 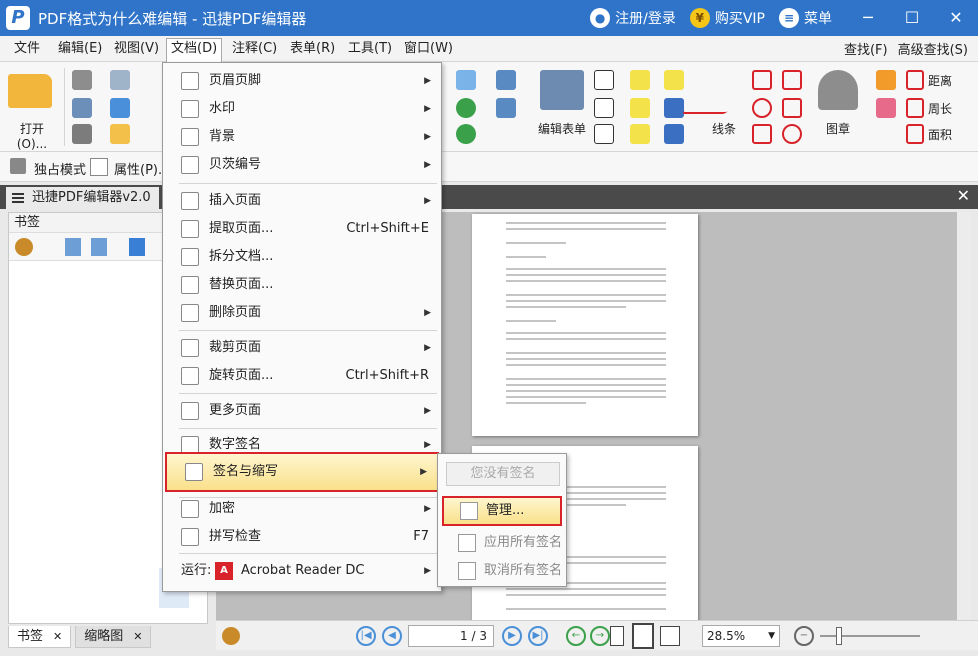 What do you see at coordinates (137, 247) in the screenshot?
I see `new-bookmark-icon` at bounding box center [137, 247].